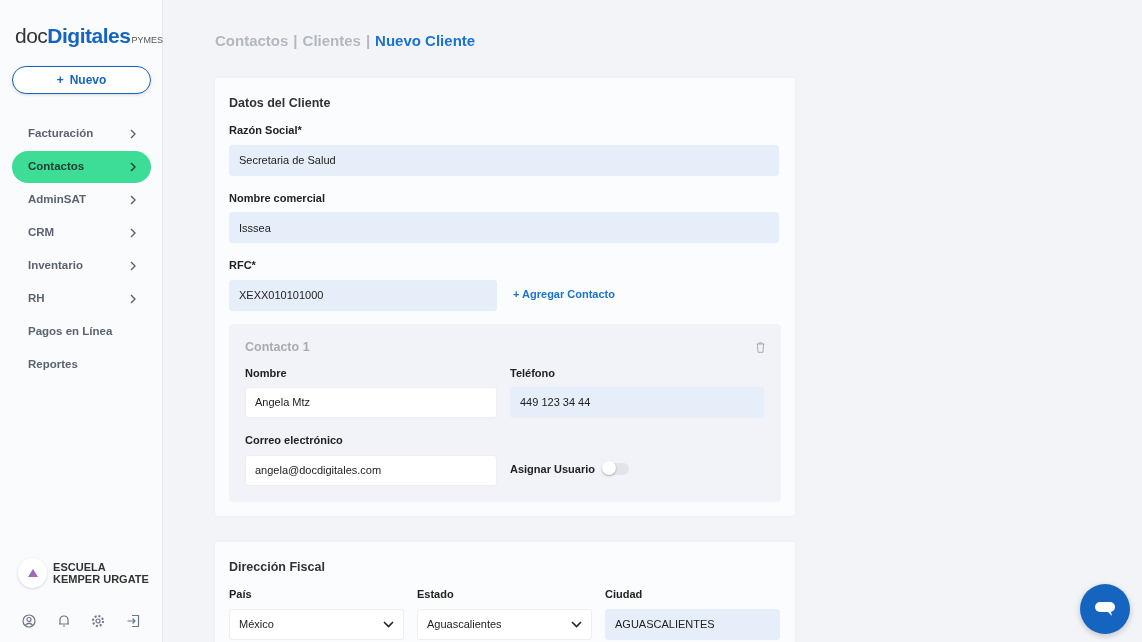 This screenshot has height=642, width=1142. I want to click on contact-title: Contacto 1, so click(277, 347).